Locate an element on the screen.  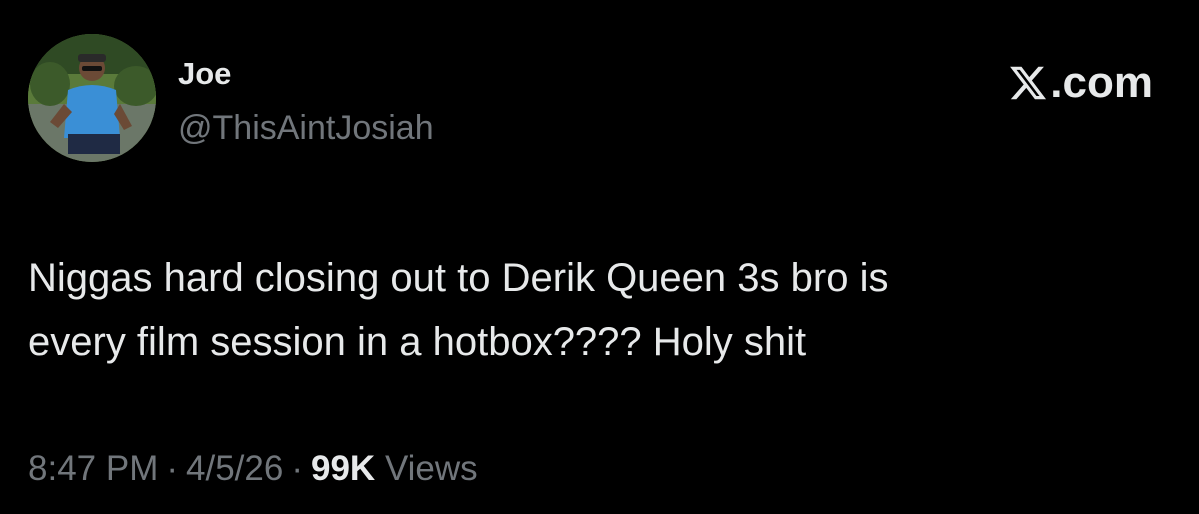
profile-photo-icon is located at coordinates (92, 98).